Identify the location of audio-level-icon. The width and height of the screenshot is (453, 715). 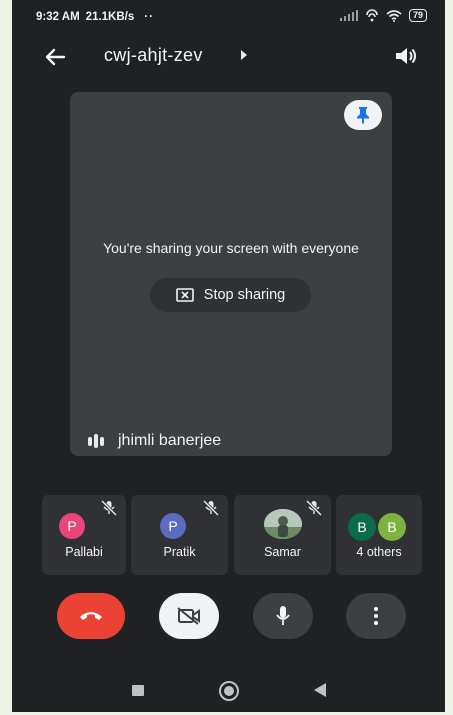
(96, 441).